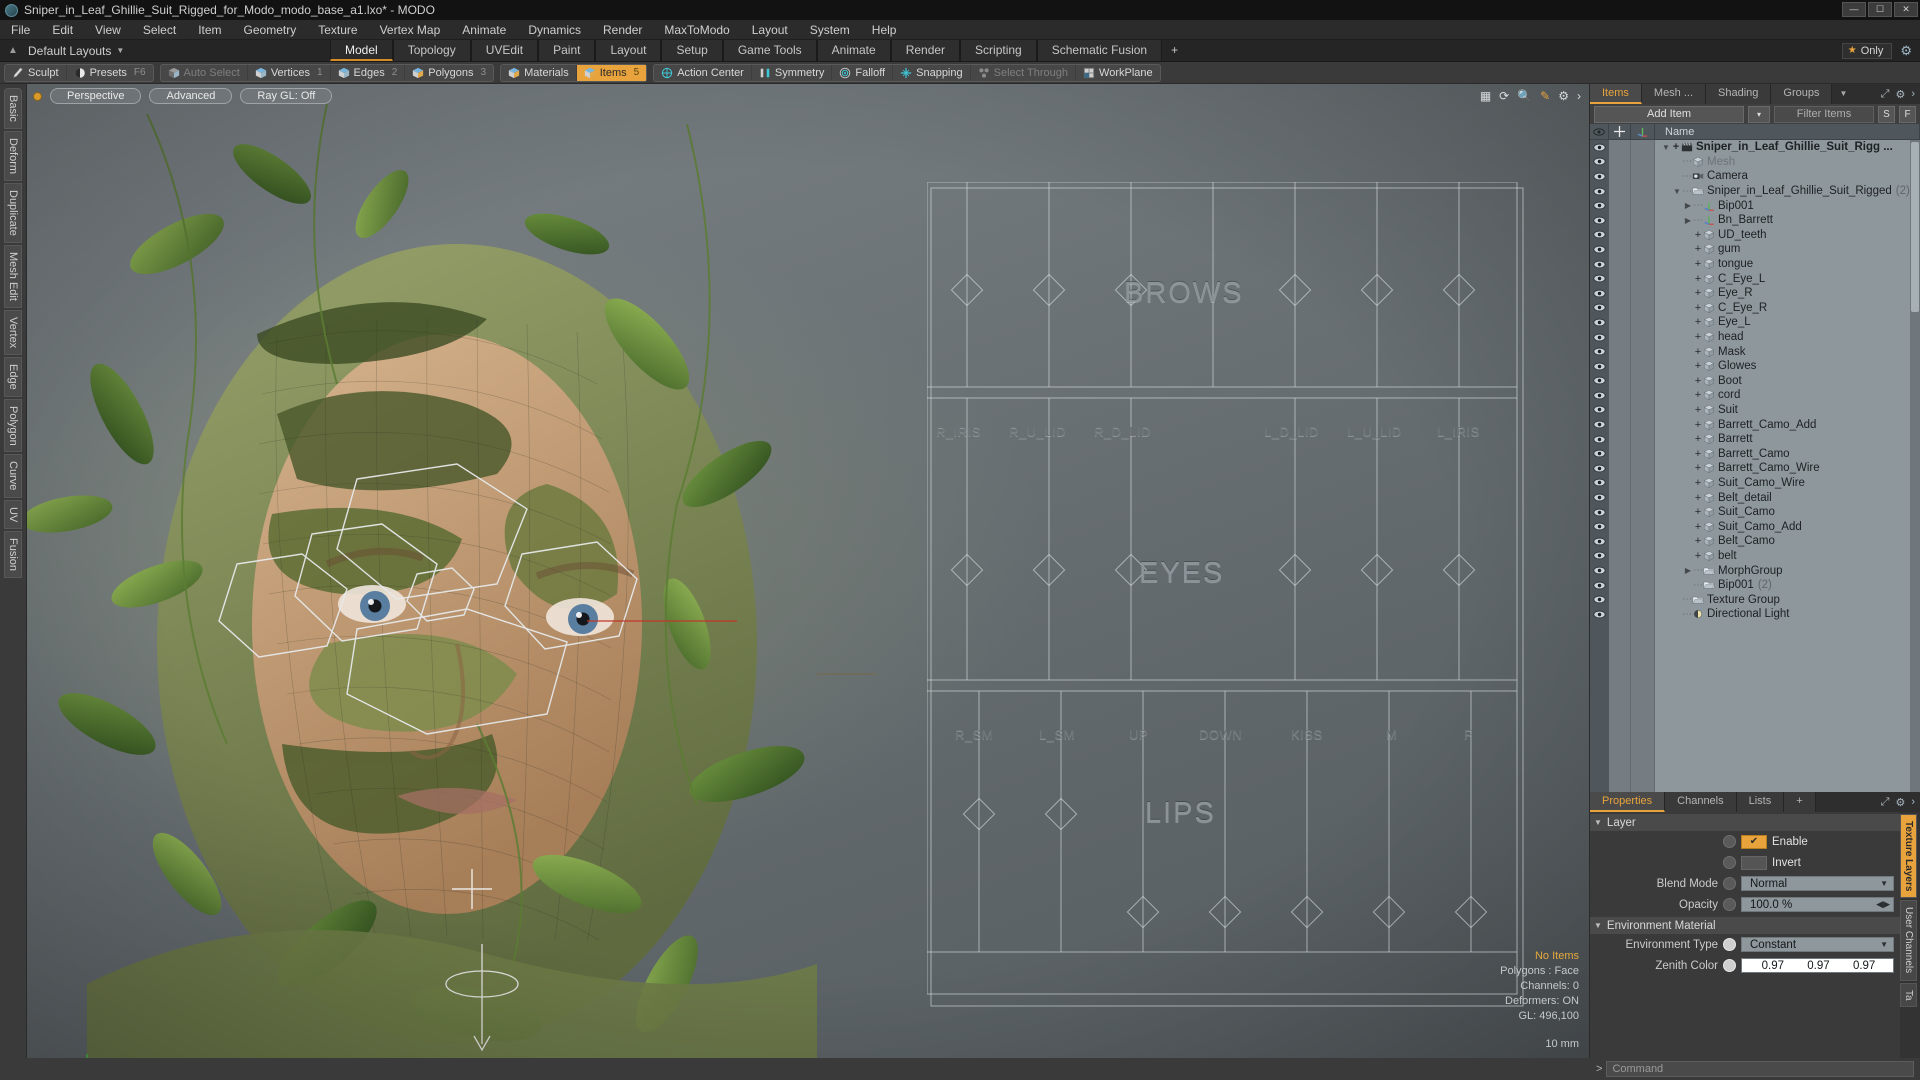 The image size is (1920, 1080). I want to click on grid-icon: ▦, so click(1485, 96).